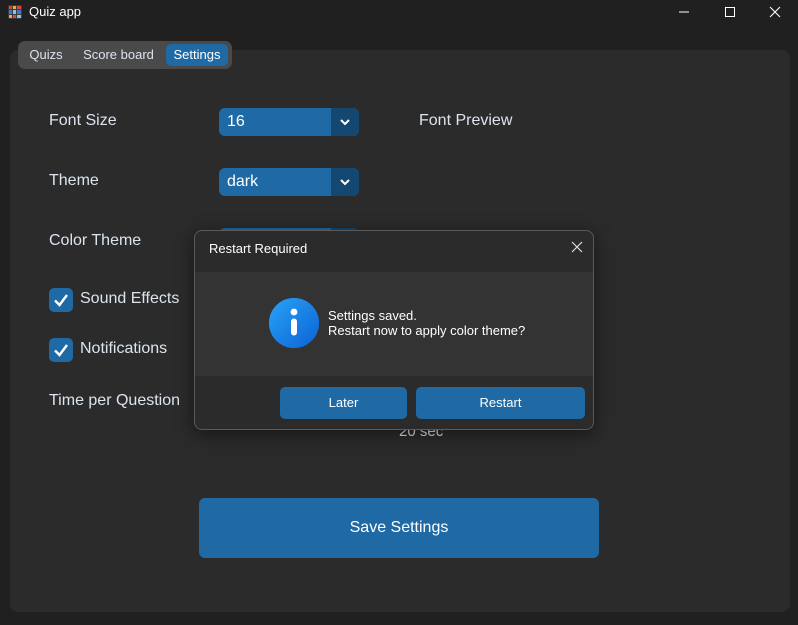  I want to click on tab-quizzes: Quizs, so click(46, 55).